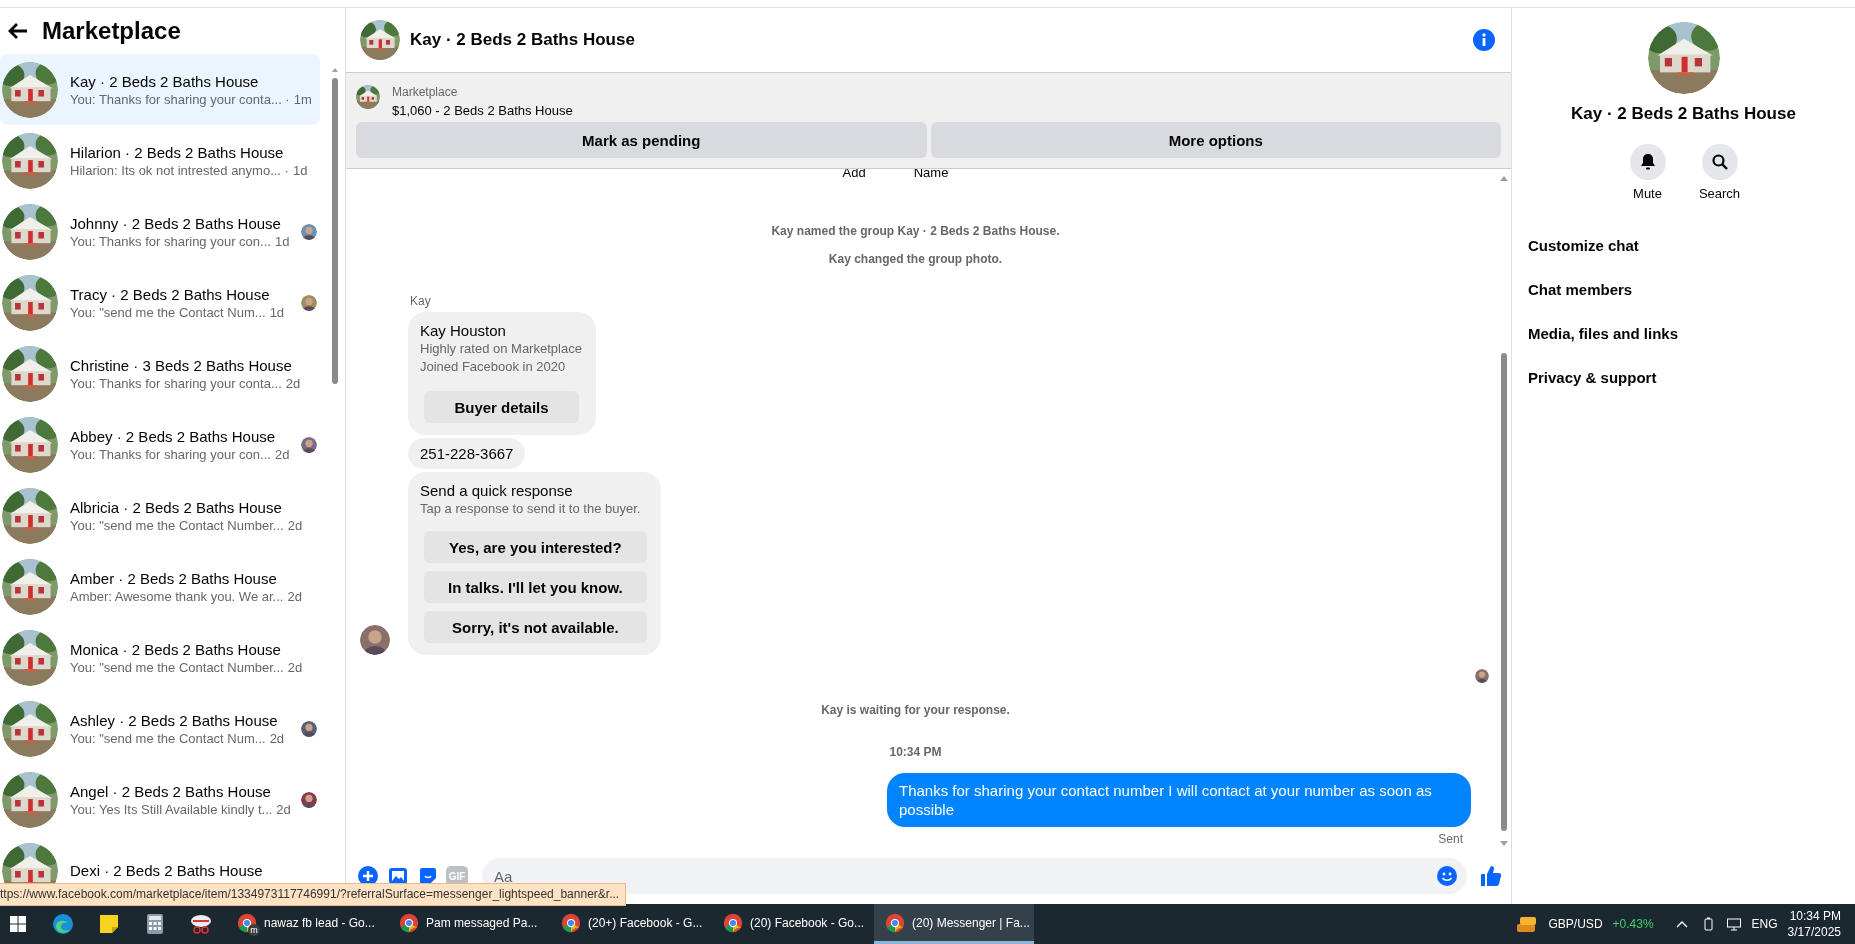 Image resolution: width=1855 pixels, height=944 pixels. What do you see at coordinates (1764, 924) in the screenshot?
I see `language-indicator: ENG` at bounding box center [1764, 924].